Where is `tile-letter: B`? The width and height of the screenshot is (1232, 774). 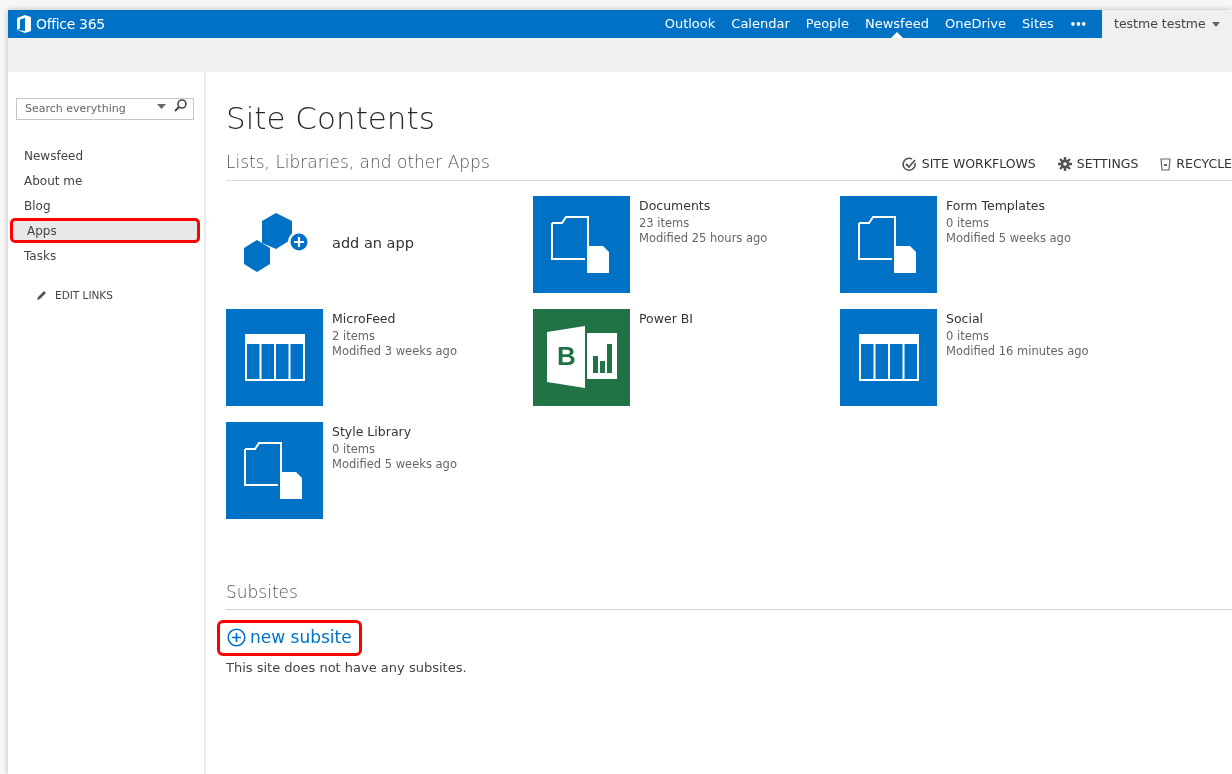 tile-letter: B is located at coordinates (566, 355).